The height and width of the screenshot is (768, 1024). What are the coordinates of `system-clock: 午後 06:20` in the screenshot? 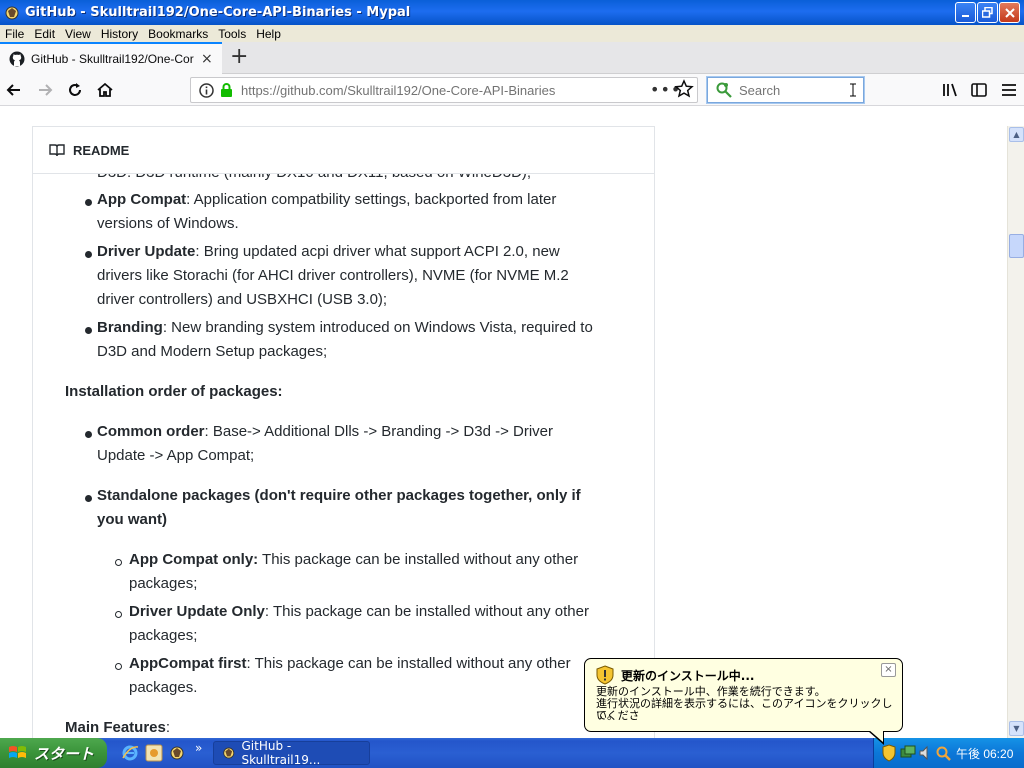 It's located at (985, 754).